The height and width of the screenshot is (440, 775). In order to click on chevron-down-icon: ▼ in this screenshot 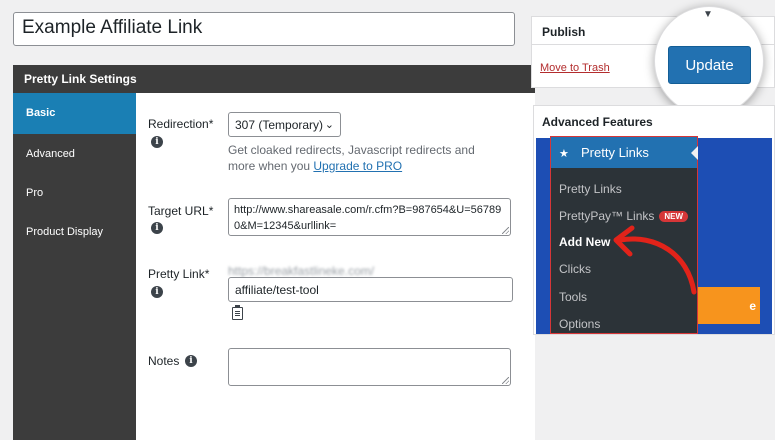, I will do `click(708, 14)`.